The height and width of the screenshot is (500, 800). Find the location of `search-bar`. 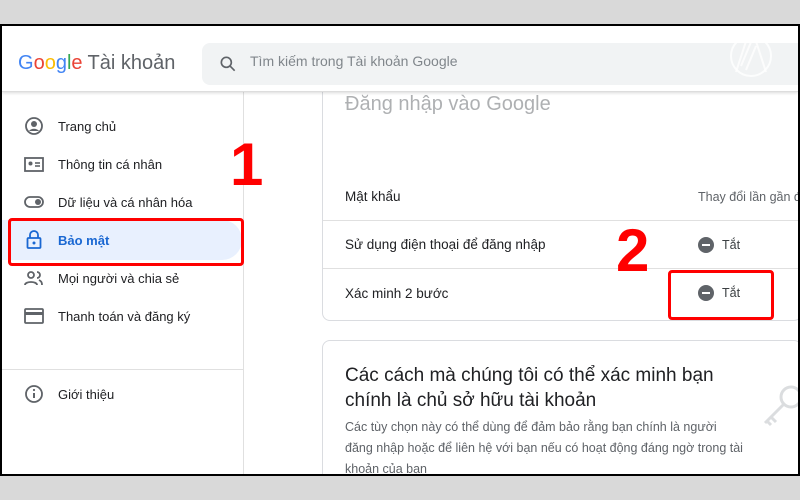

search-bar is located at coordinates (500, 64).